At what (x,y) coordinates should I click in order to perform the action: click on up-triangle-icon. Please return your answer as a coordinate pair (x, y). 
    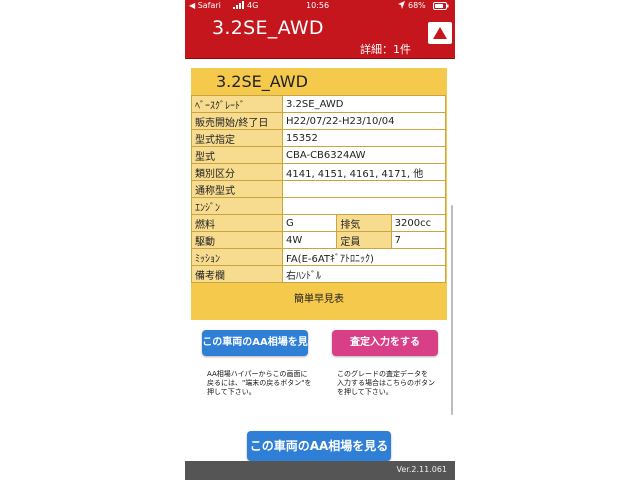
    Looking at the image, I should click on (440, 33).